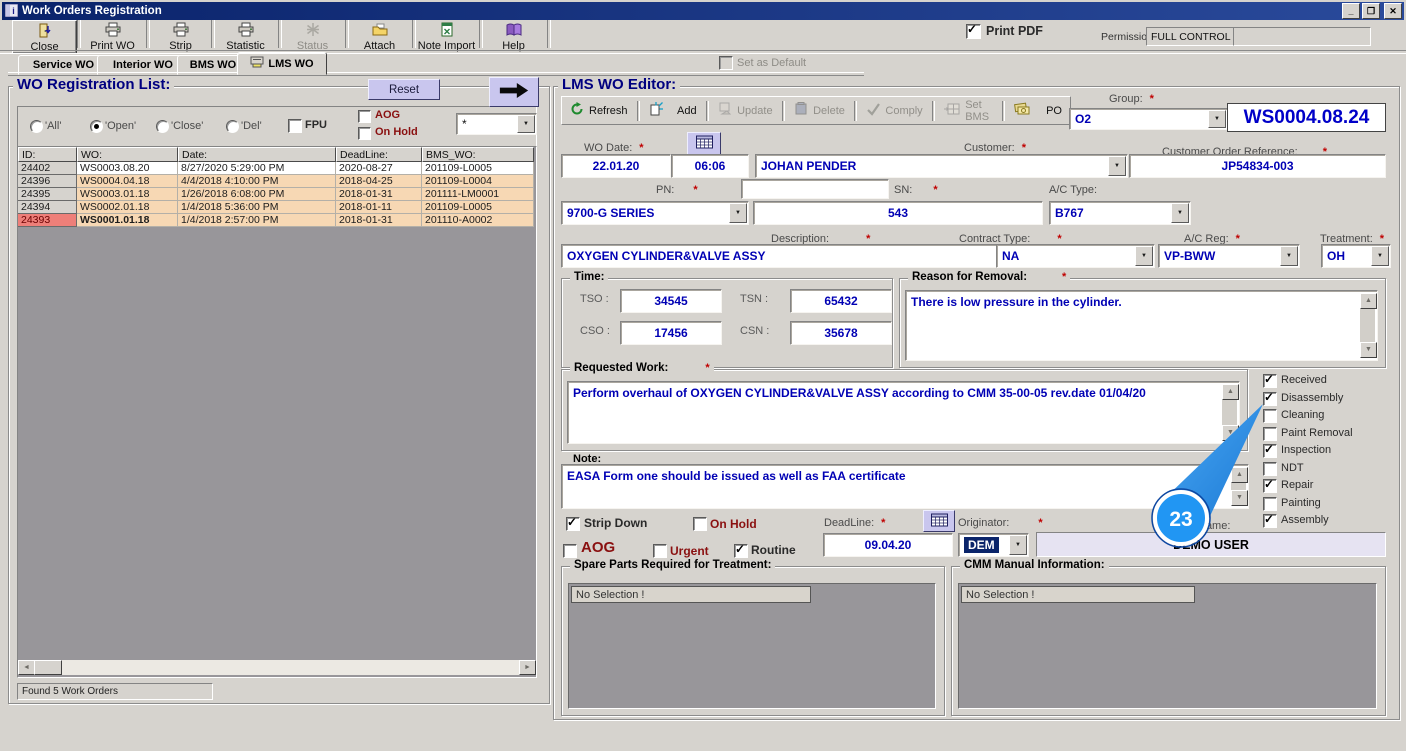 Image resolution: width=1406 pixels, height=751 pixels. Describe the element at coordinates (1270, 450) in the screenshot. I see `inspection-checkbox: ✓` at that location.